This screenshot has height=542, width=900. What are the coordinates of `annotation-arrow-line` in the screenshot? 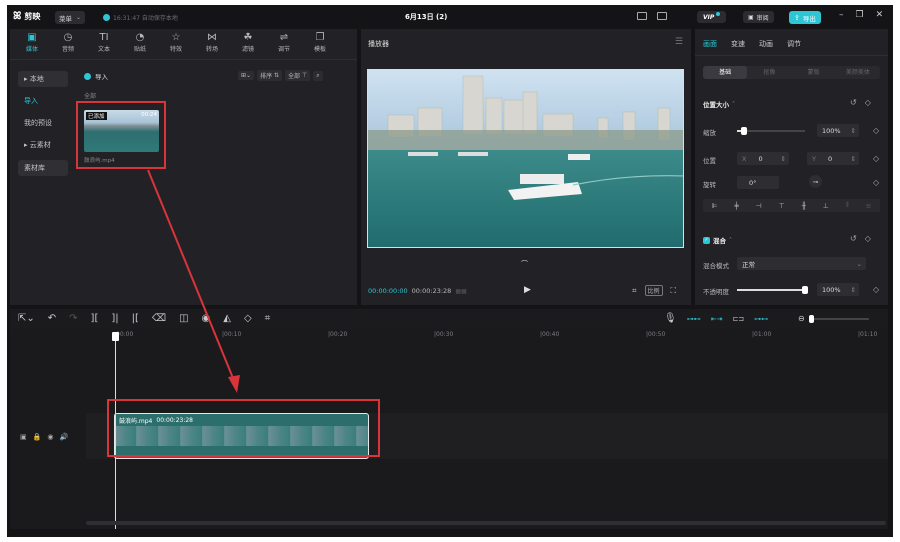 It's located at (191, 276).